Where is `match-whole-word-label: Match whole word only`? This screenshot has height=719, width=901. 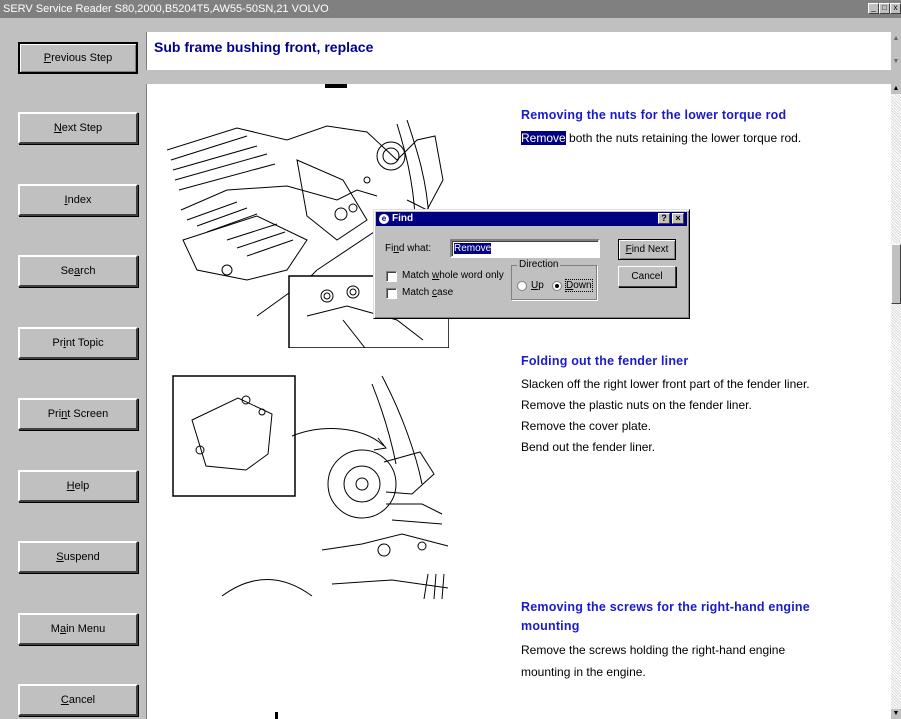 match-whole-word-label: Match whole word only is located at coordinates (453, 275).